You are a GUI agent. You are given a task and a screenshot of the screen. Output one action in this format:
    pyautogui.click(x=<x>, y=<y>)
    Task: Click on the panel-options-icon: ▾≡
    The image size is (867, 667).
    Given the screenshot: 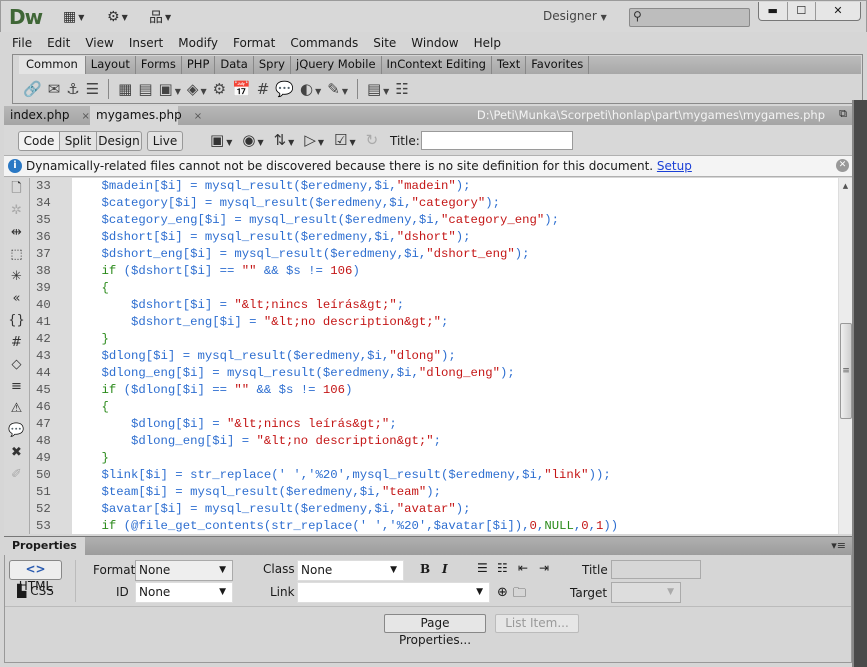 What is the action you would take?
    pyautogui.click(x=838, y=545)
    